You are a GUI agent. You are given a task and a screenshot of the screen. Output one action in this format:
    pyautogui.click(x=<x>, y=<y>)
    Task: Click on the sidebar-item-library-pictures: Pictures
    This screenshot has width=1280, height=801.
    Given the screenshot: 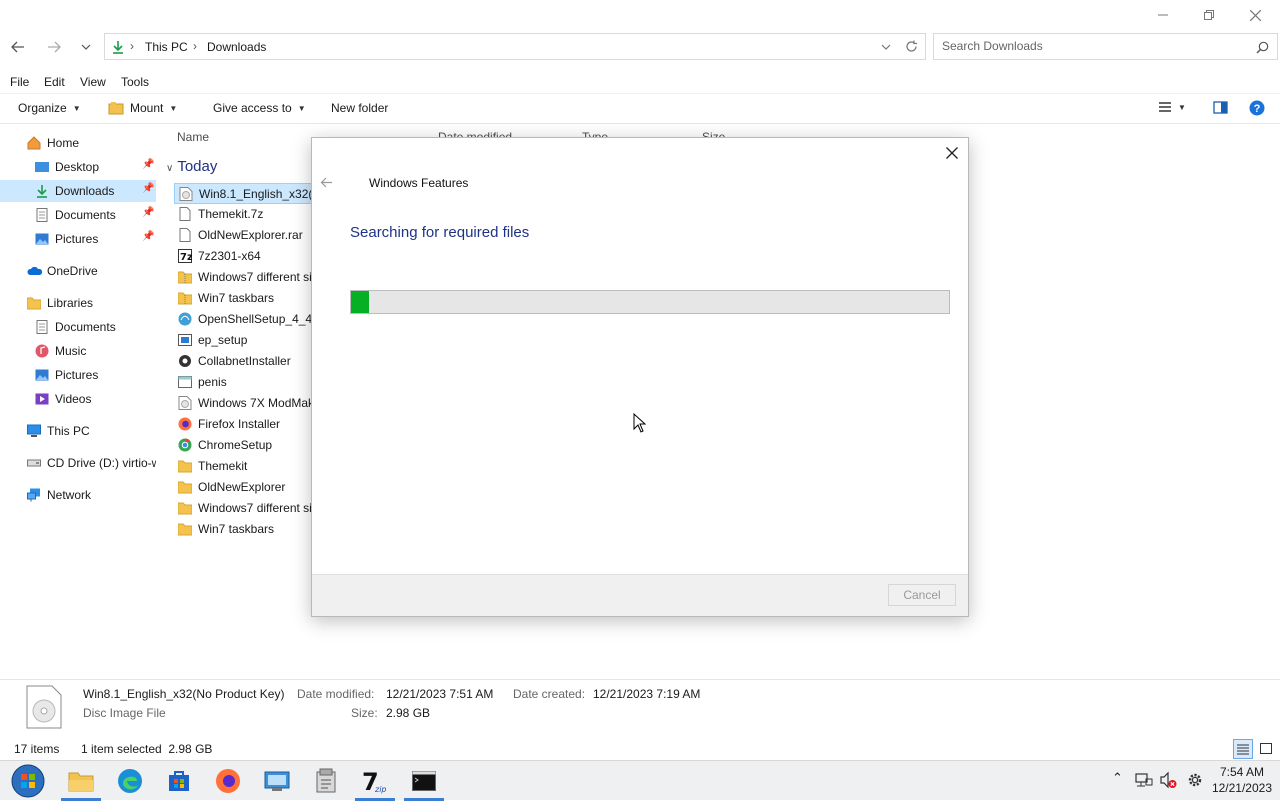 What is the action you would take?
    pyautogui.click(x=78, y=375)
    